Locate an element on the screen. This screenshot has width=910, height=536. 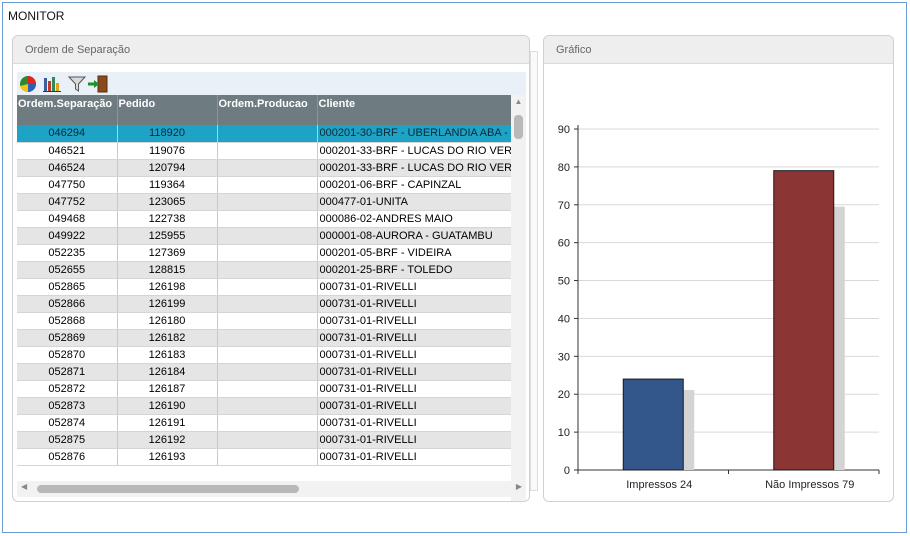
table-cell: 047750 is located at coordinates (67, 185).